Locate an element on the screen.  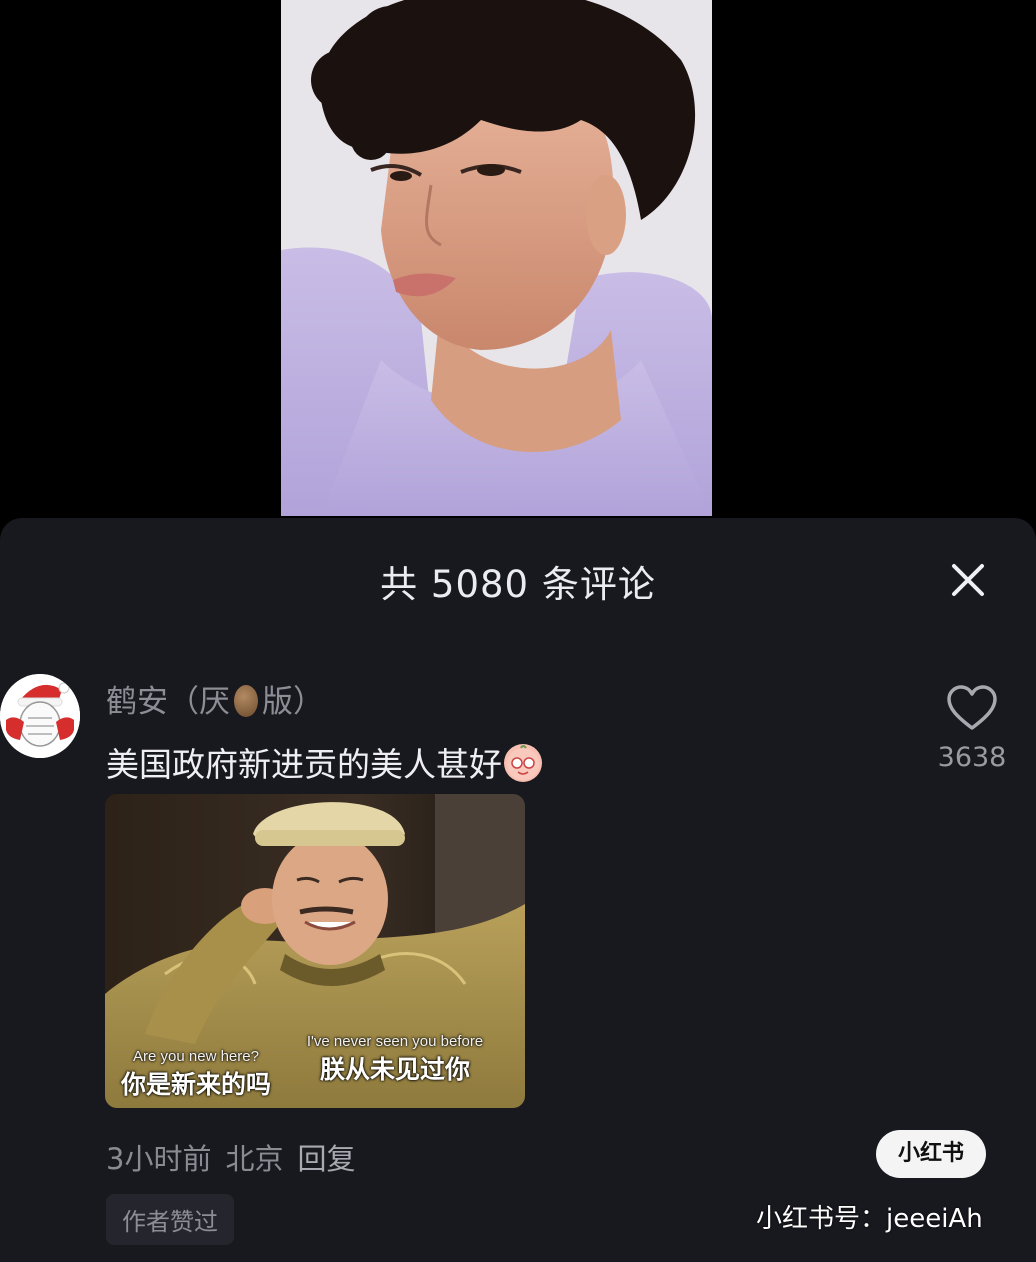
comment-location: 北京 is located at coordinates (254, 1159).